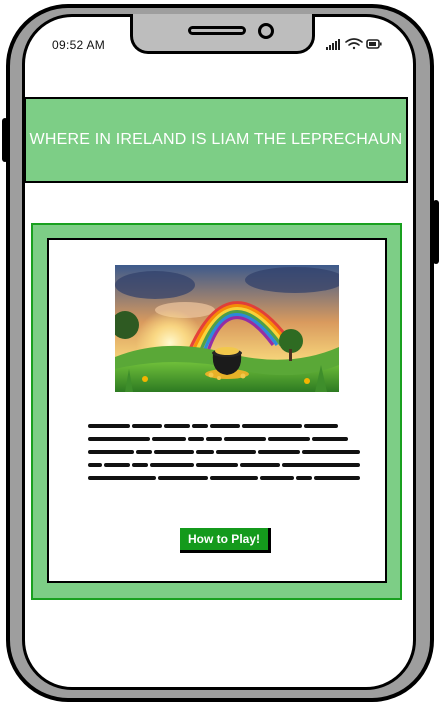 This screenshot has height=708, width=447. What do you see at coordinates (374, 44) in the screenshot?
I see `battery-icon` at bounding box center [374, 44].